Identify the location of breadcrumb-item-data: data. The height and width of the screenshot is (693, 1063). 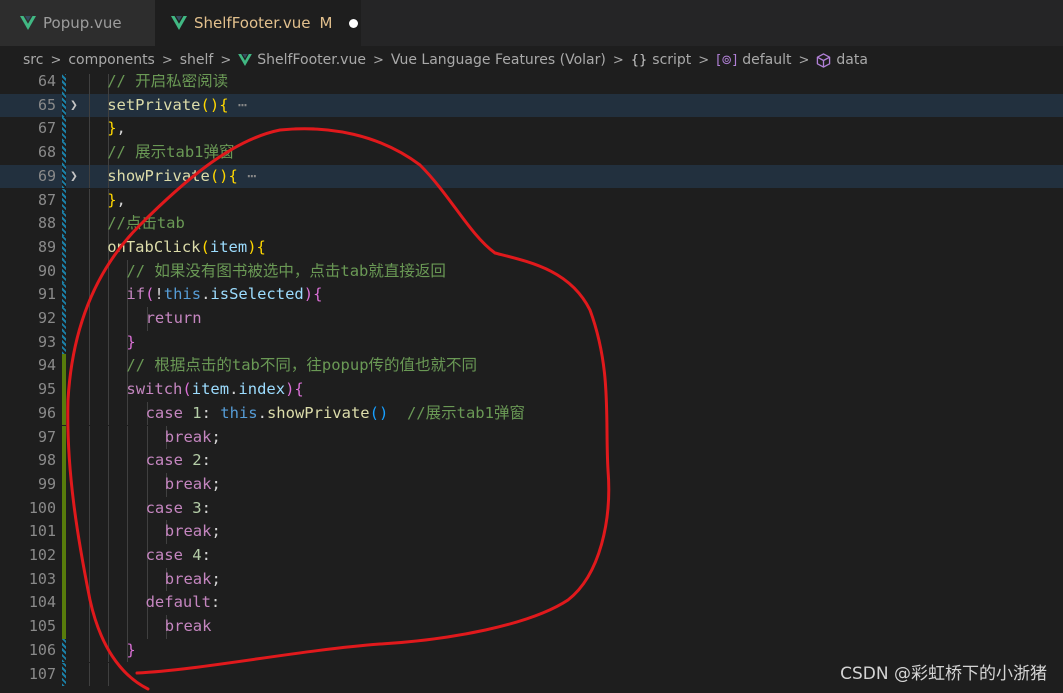
(852, 60).